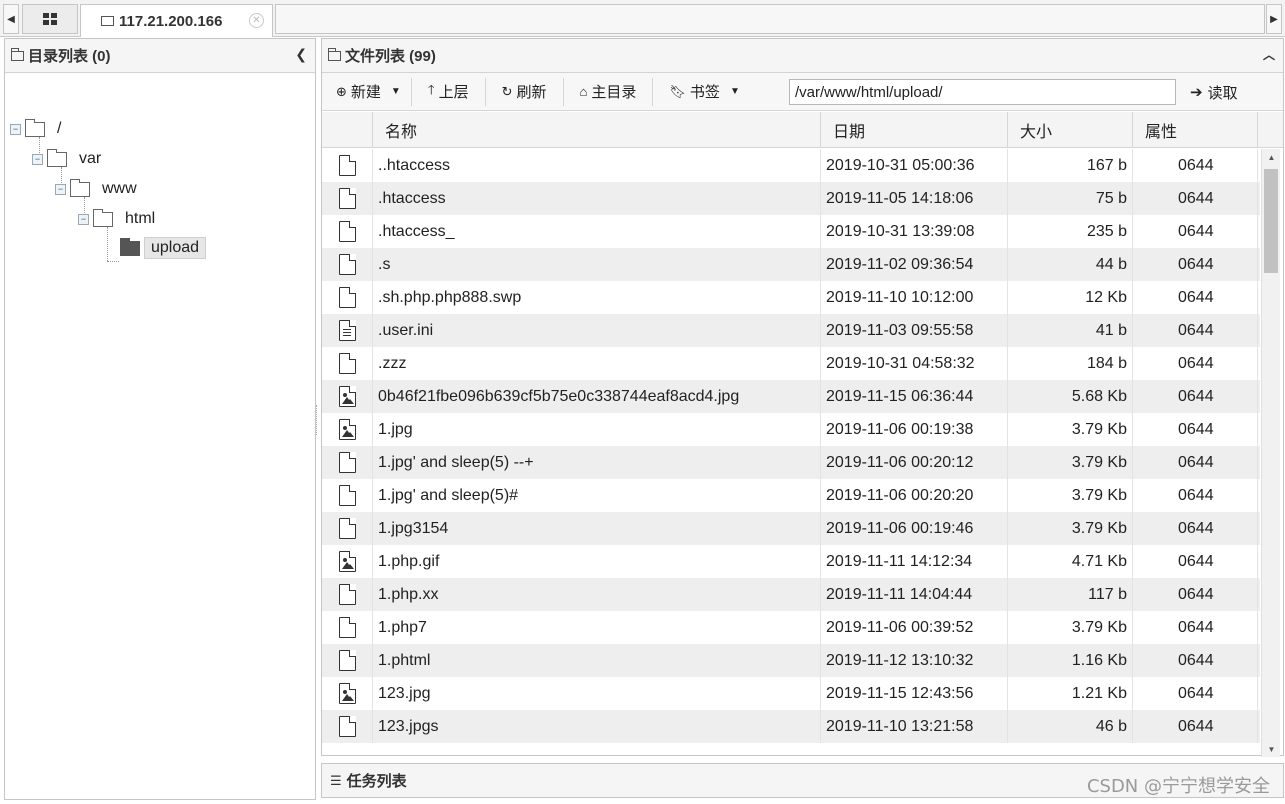  What do you see at coordinates (914, 297) in the screenshot?
I see `file-date: 2019-11-10 10:12:00` at bounding box center [914, 297].